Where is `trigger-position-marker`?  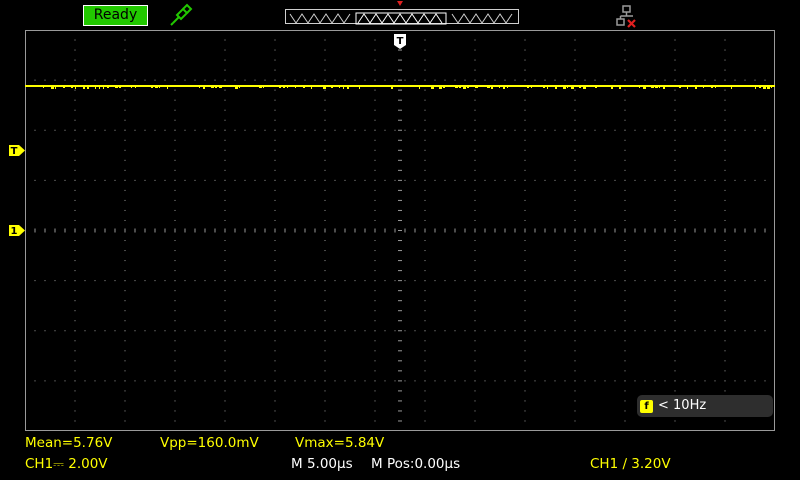
trigger-position-marker is located at coordinates (400, 3).